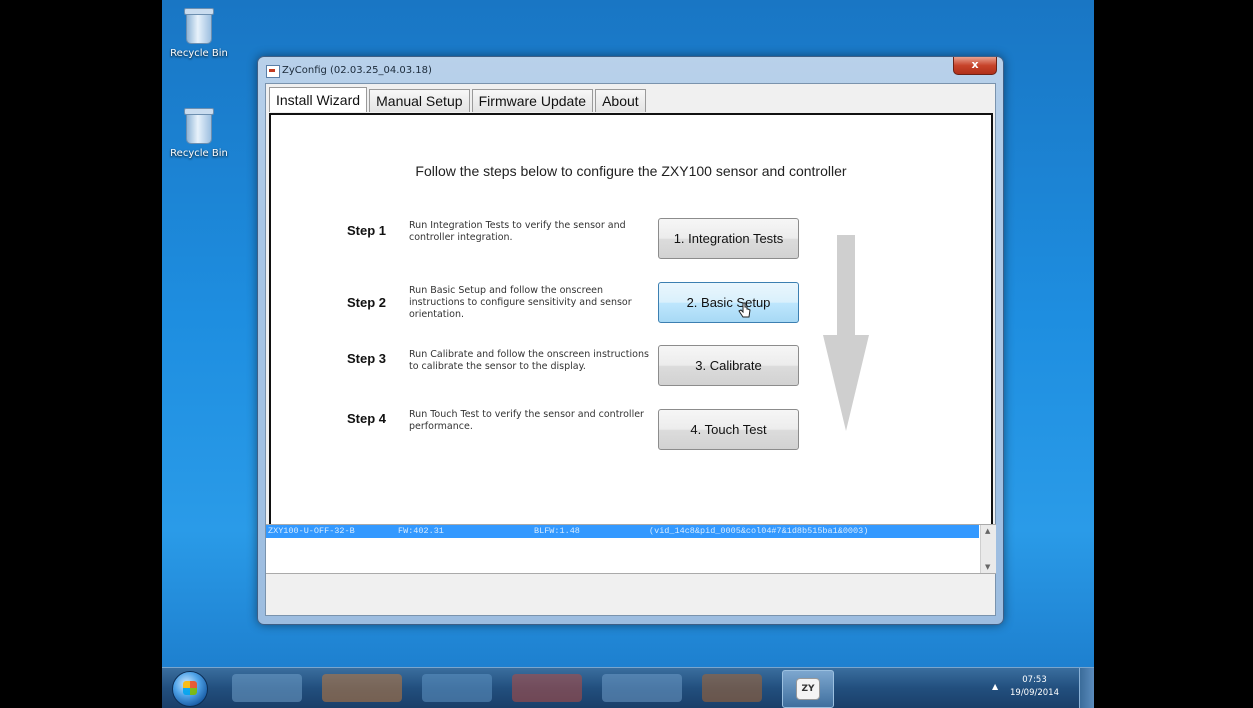 This screenshot has height=708, width=1253. What do you see at coordinates (995, 686) in the screenshot?
I see `tray-expand-icon: ▲` at bounding box center [995, 686].